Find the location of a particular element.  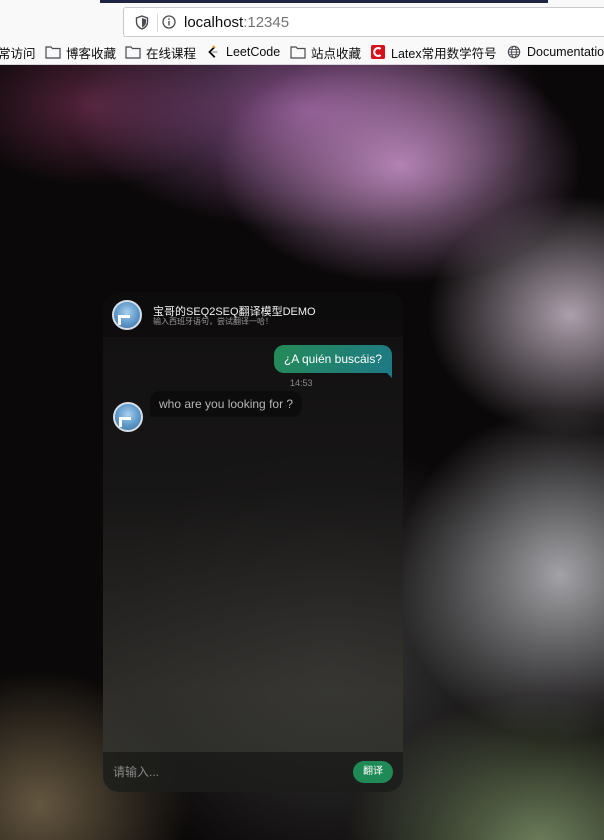

message-input is located at coordinates (228, 772).